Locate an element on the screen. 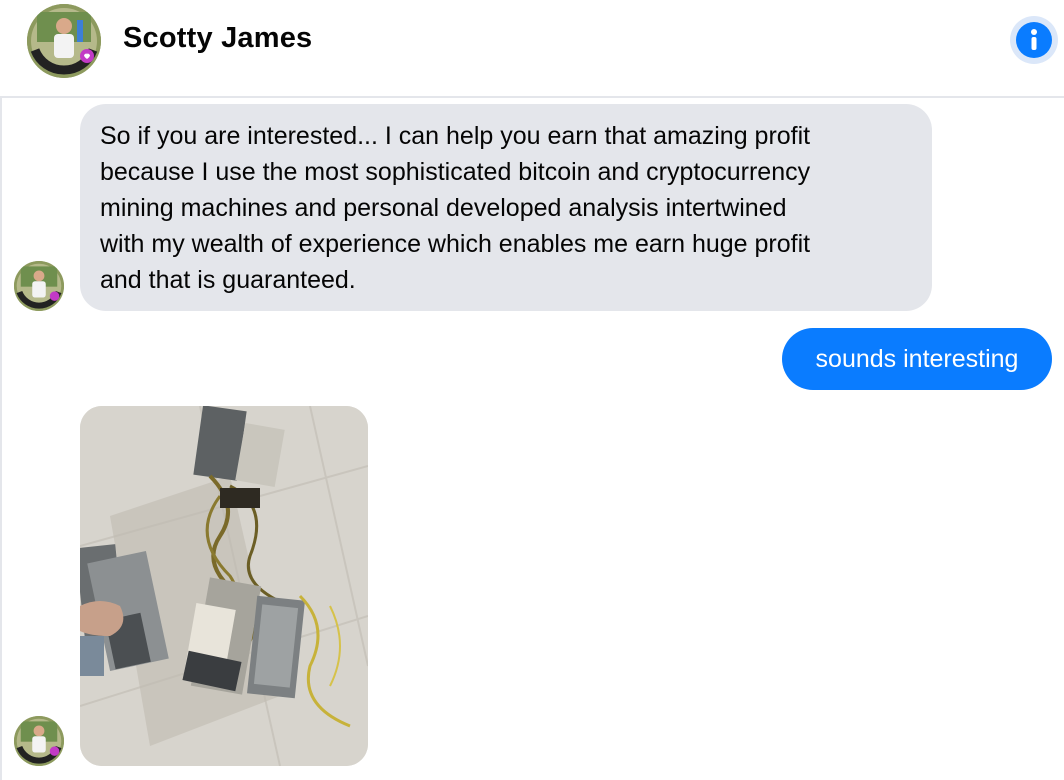 This screenshot has height=780, width=1064. photo-image is located at coordinates (224, 586).